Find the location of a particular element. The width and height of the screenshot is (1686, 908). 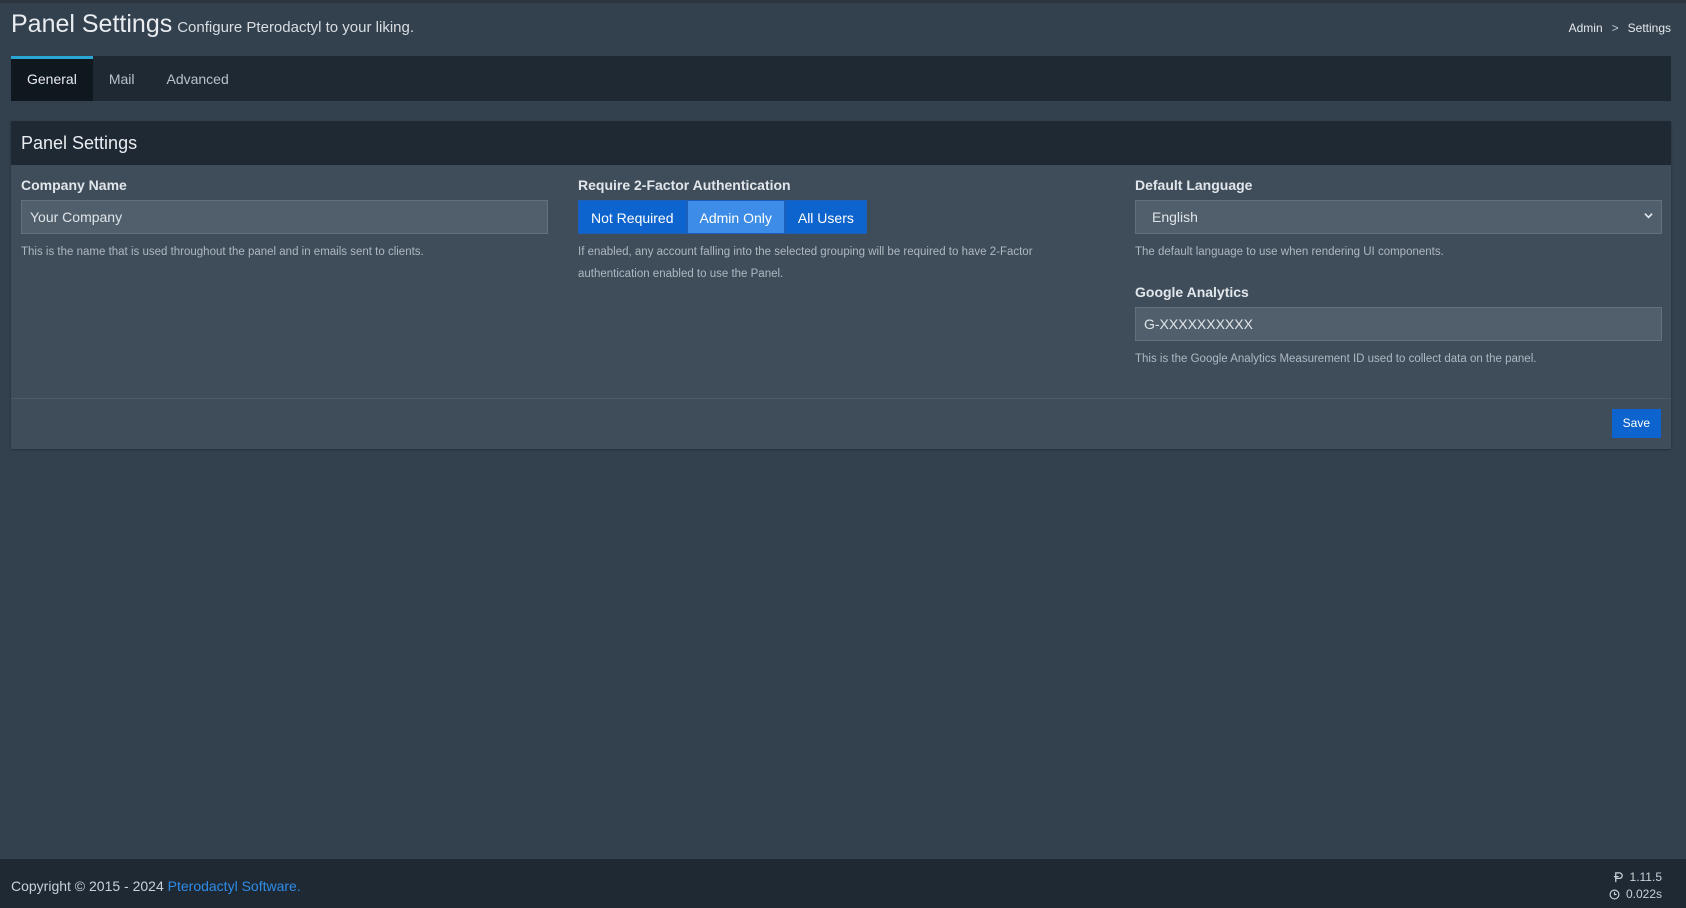

two-factor-button-group: Not Required Admin Only All Users is located at coordinates (818, 217).